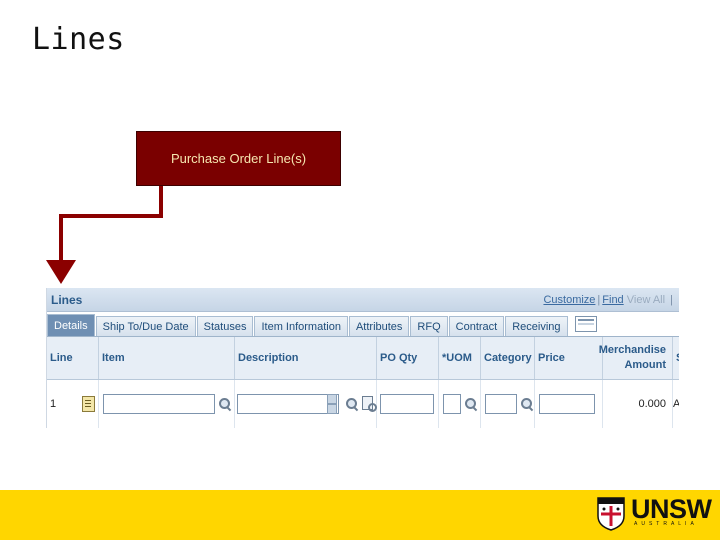 This screenshot has height=540, width=720. Describe the element at coordinates (379, 326) in the screenshot. I see `tab-attributes: Attributes` at that location.